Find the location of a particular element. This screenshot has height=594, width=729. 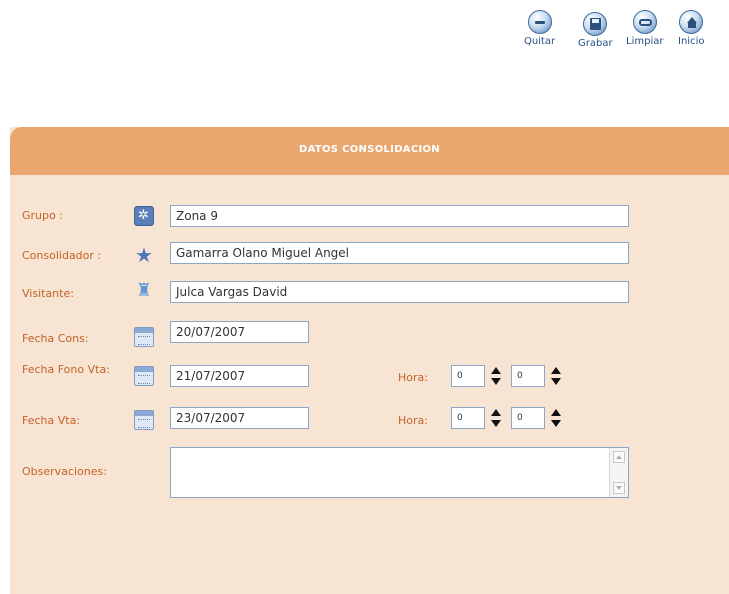

fecha-vta-field: 23/07/2007 is located at coordinates (239, 418).